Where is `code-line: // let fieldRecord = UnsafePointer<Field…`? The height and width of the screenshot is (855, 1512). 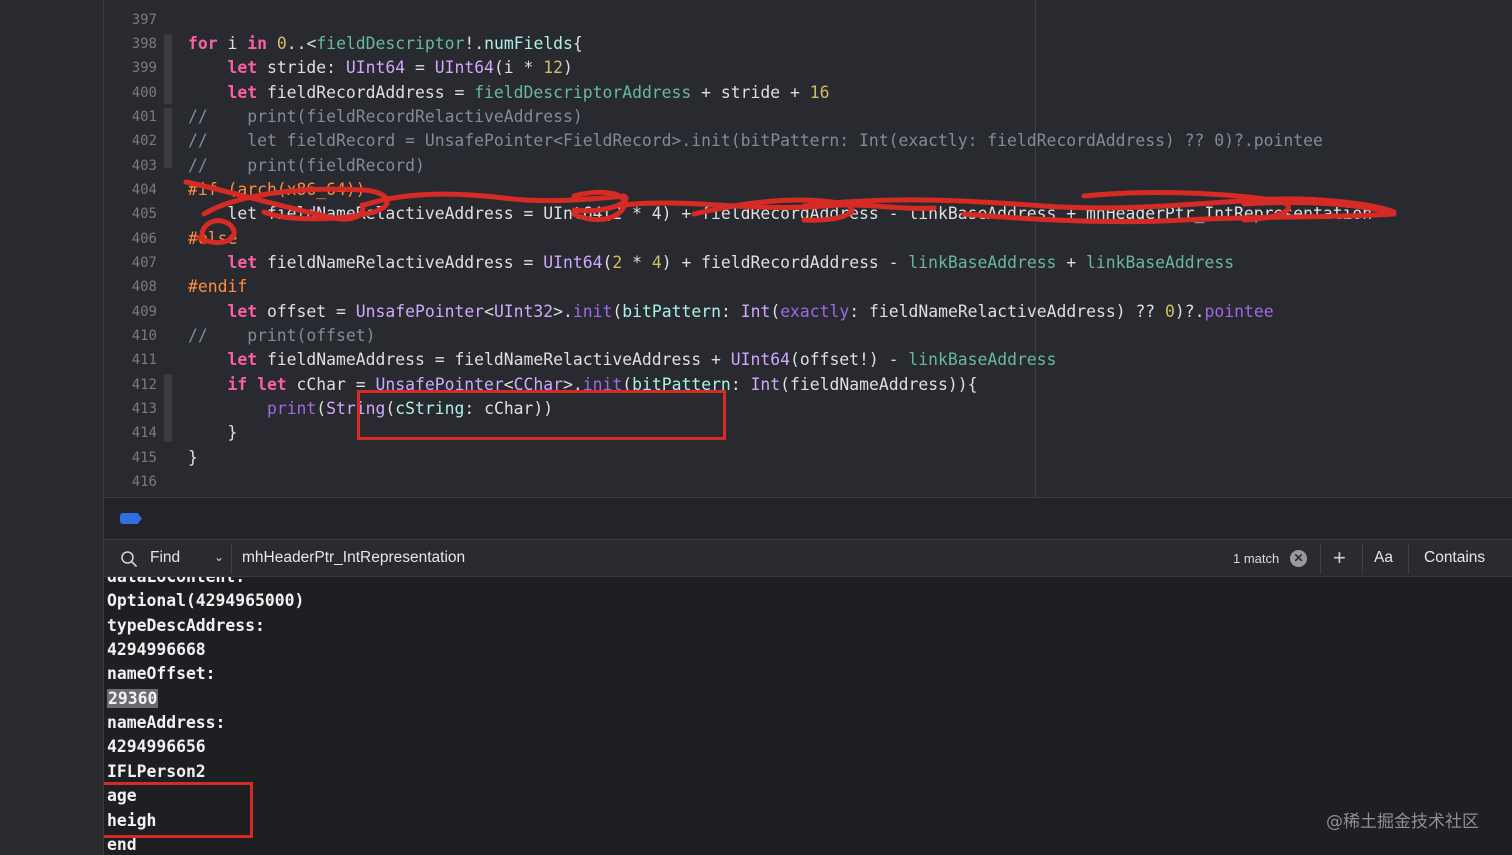
code-line: // let fieldRecord = UnsafePointer<Field… is located at coordinates (755, 141).